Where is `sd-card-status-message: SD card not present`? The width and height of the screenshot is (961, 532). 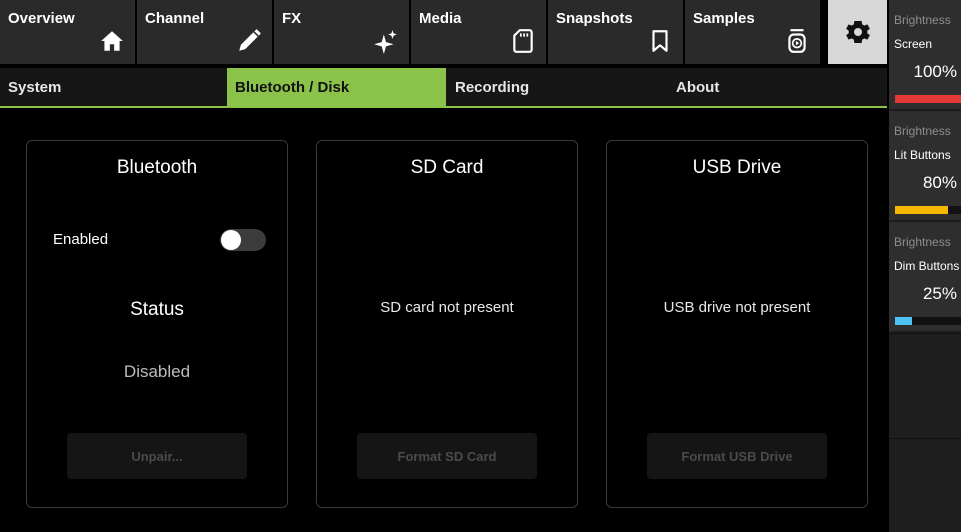
sd-card-status-message: SD card not present is located at coordinates (447, 307).